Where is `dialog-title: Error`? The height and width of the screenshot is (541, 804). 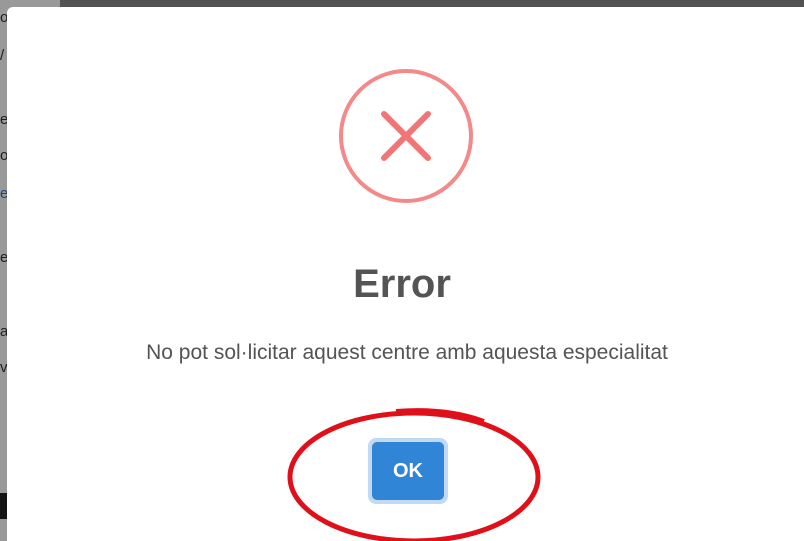
dialog-title: Error is located at coordinates (402, 284).